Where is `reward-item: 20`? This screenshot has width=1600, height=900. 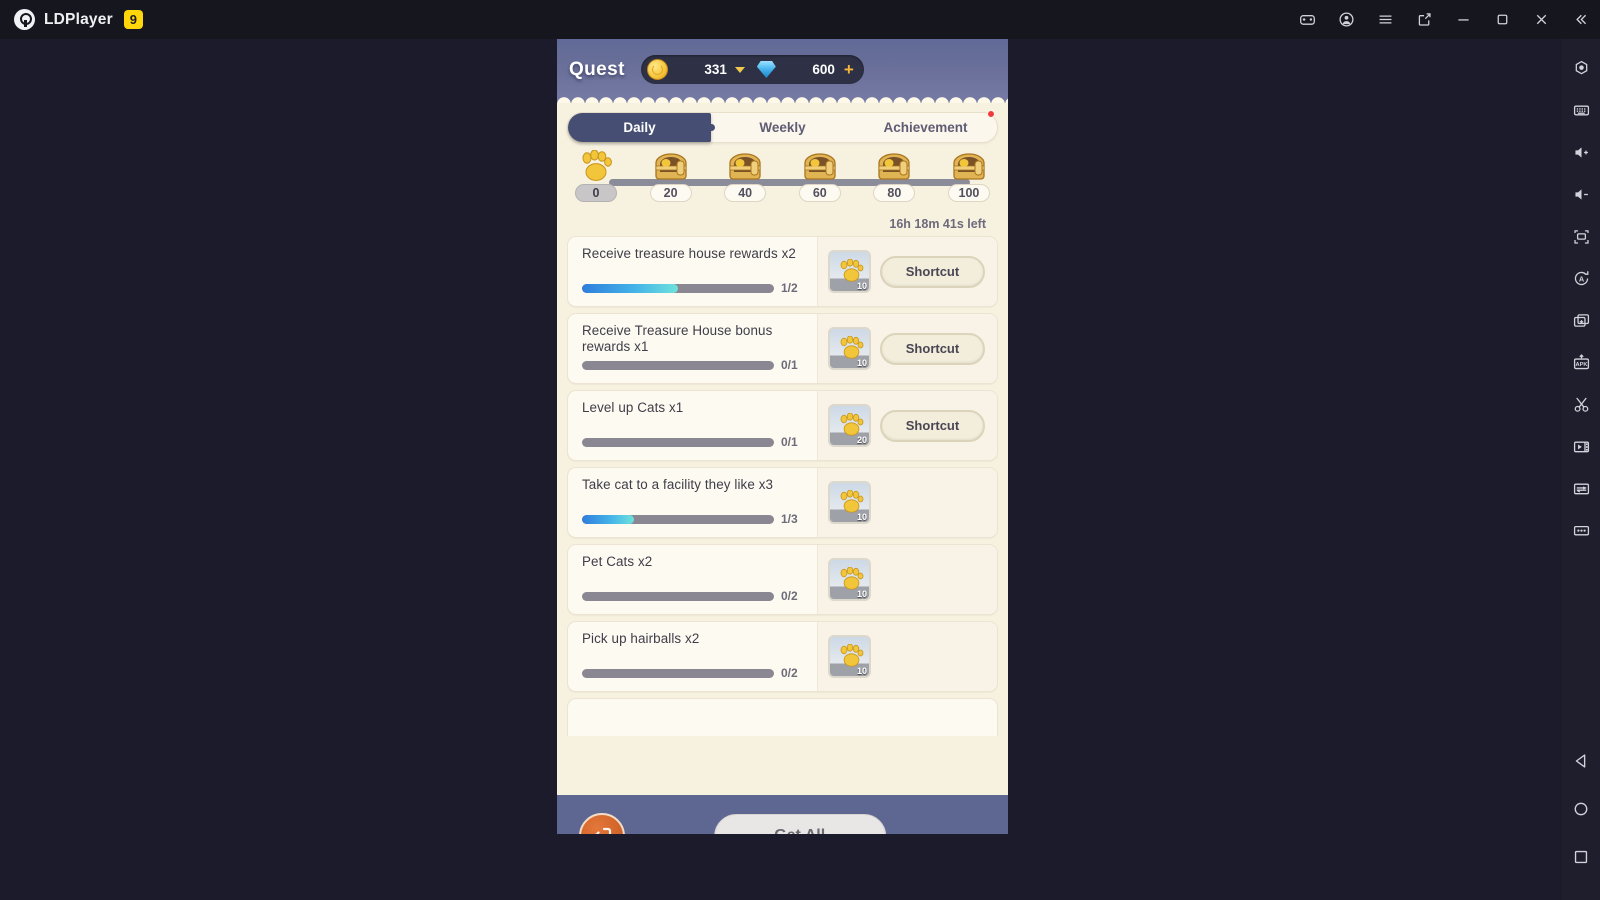
reward-item: 20 is located at coordinates (849, 425).